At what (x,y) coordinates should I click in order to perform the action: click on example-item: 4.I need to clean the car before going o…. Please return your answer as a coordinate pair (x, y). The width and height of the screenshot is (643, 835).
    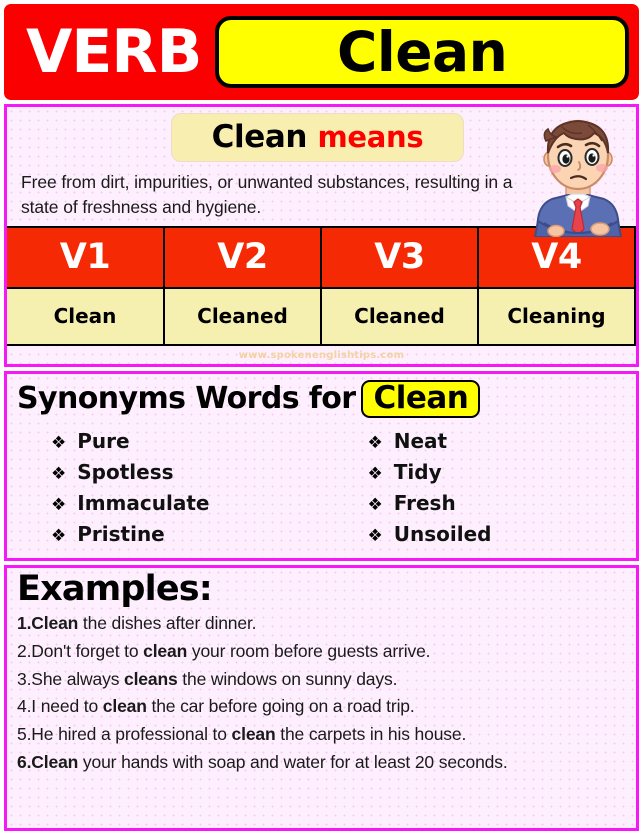
    Looking at the image, I should click on (326, 707).